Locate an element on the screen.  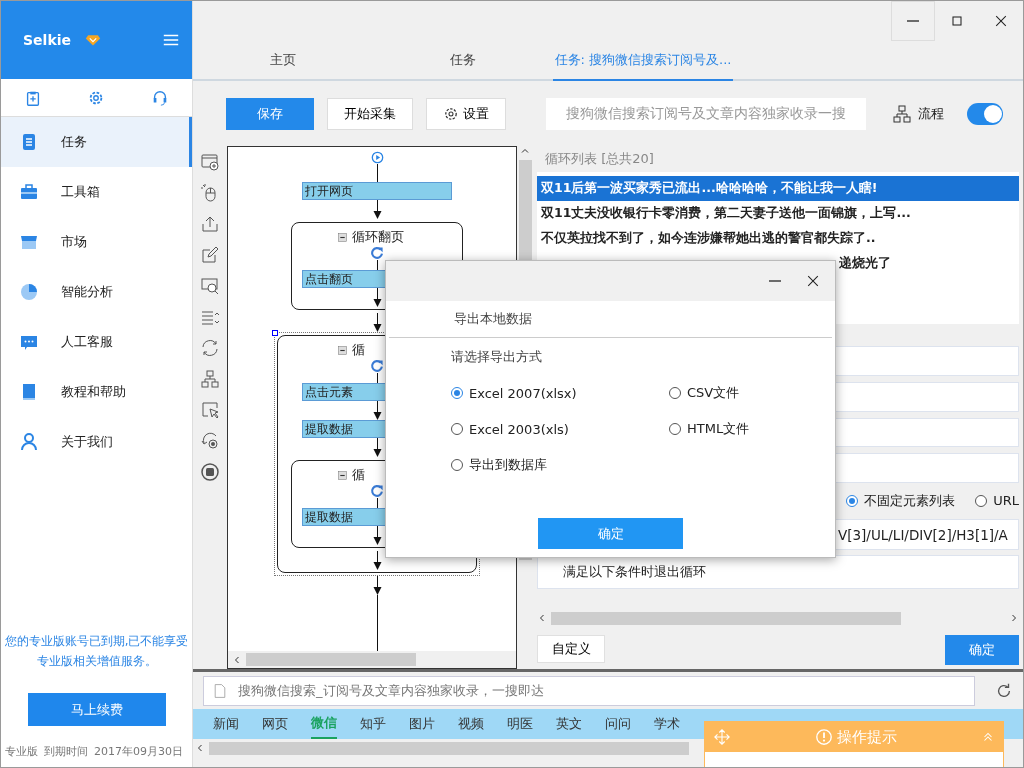
magnify-icon is located at coordinates (210, 286).